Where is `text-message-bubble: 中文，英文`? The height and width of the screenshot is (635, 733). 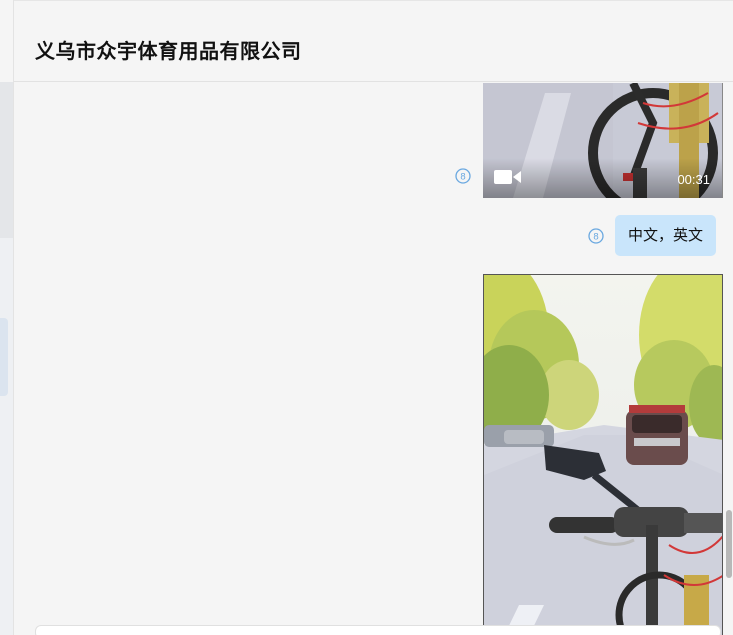
text-message-bubble: 中文，英文 is located at coordinates (666, 235).